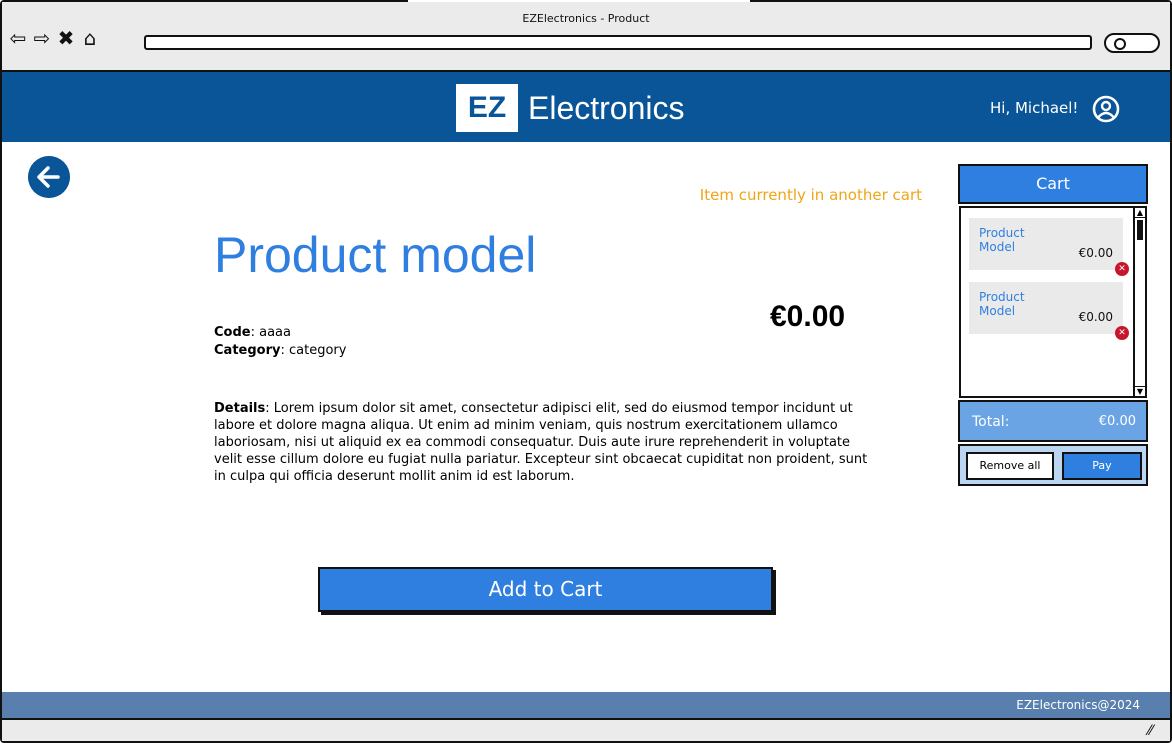 This screenshot has width=1172, height=743. I want to click on footer-text: EZElectronics@2024, so click(1078, 705).